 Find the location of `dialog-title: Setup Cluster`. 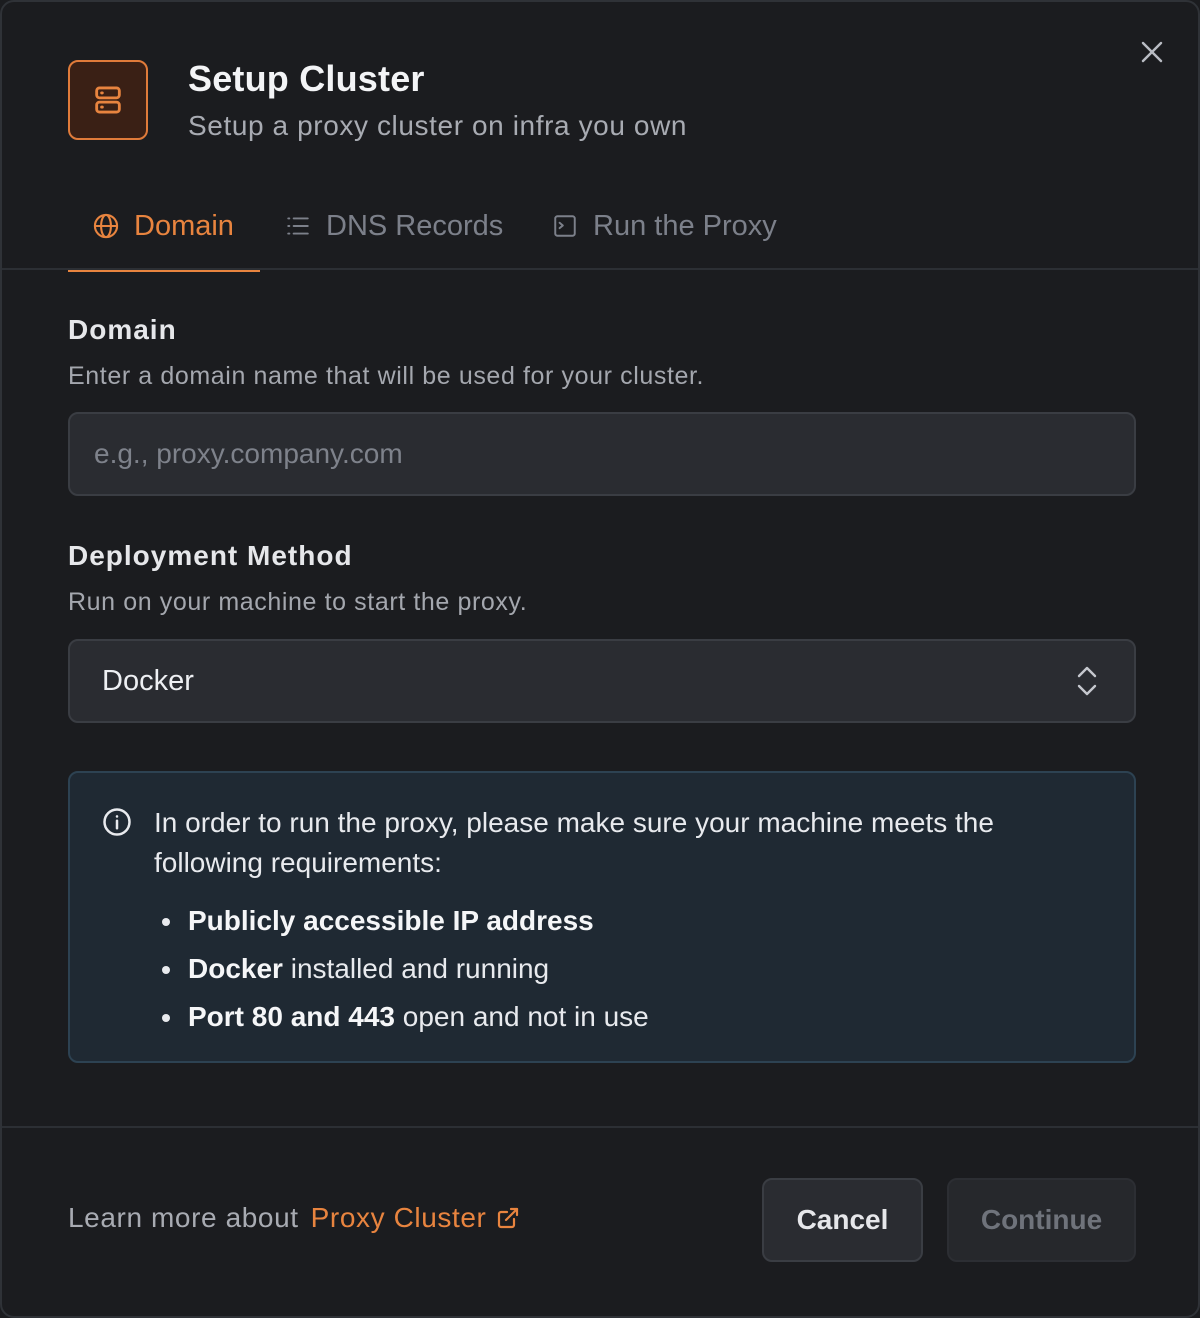

dialog-title: Setup Cluster is located at coordinates (306, 78).